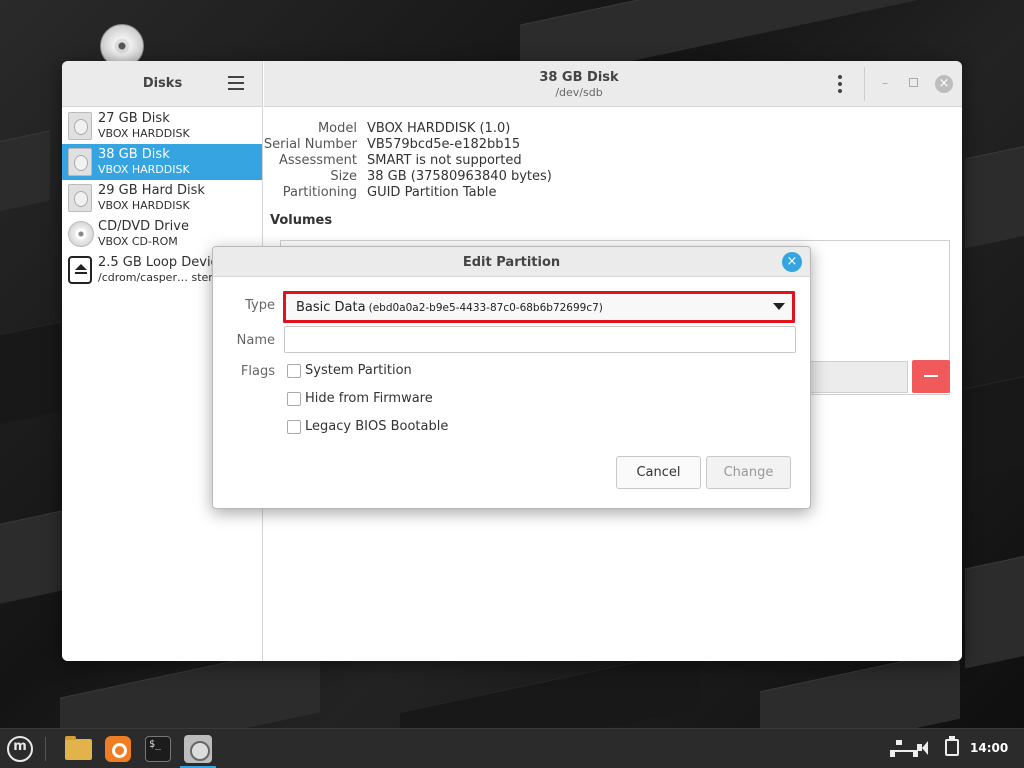 The image size is (1024, 768). I want to click on change-button: Change, so click(748, 472).